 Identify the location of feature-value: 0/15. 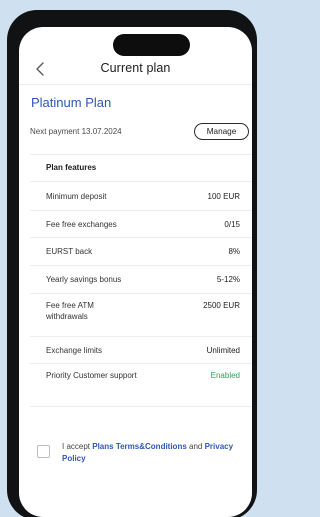
(232, 224).